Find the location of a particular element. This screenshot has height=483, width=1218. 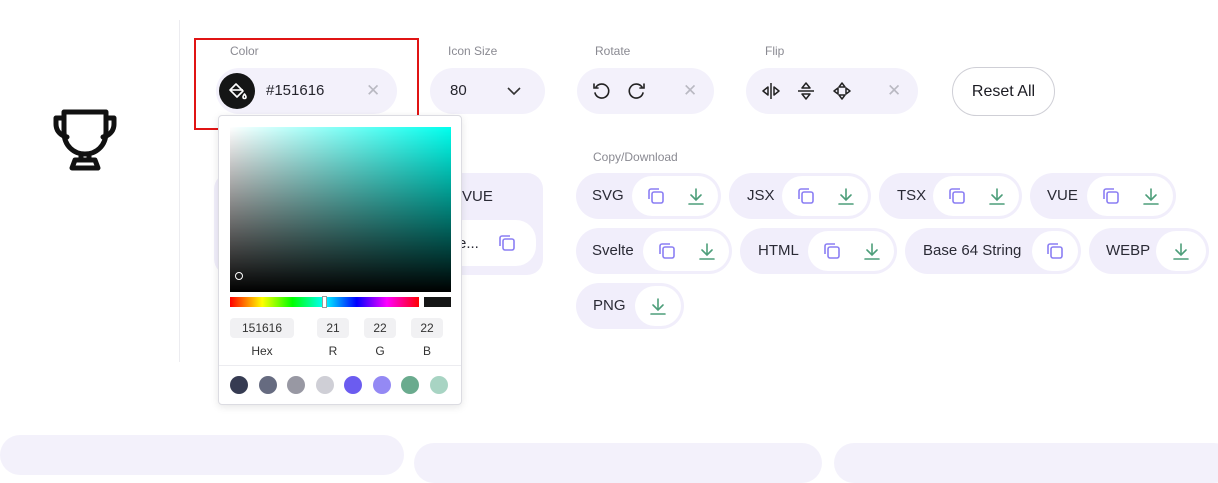

flip-label: Flip is located at coordinates (775, 51).